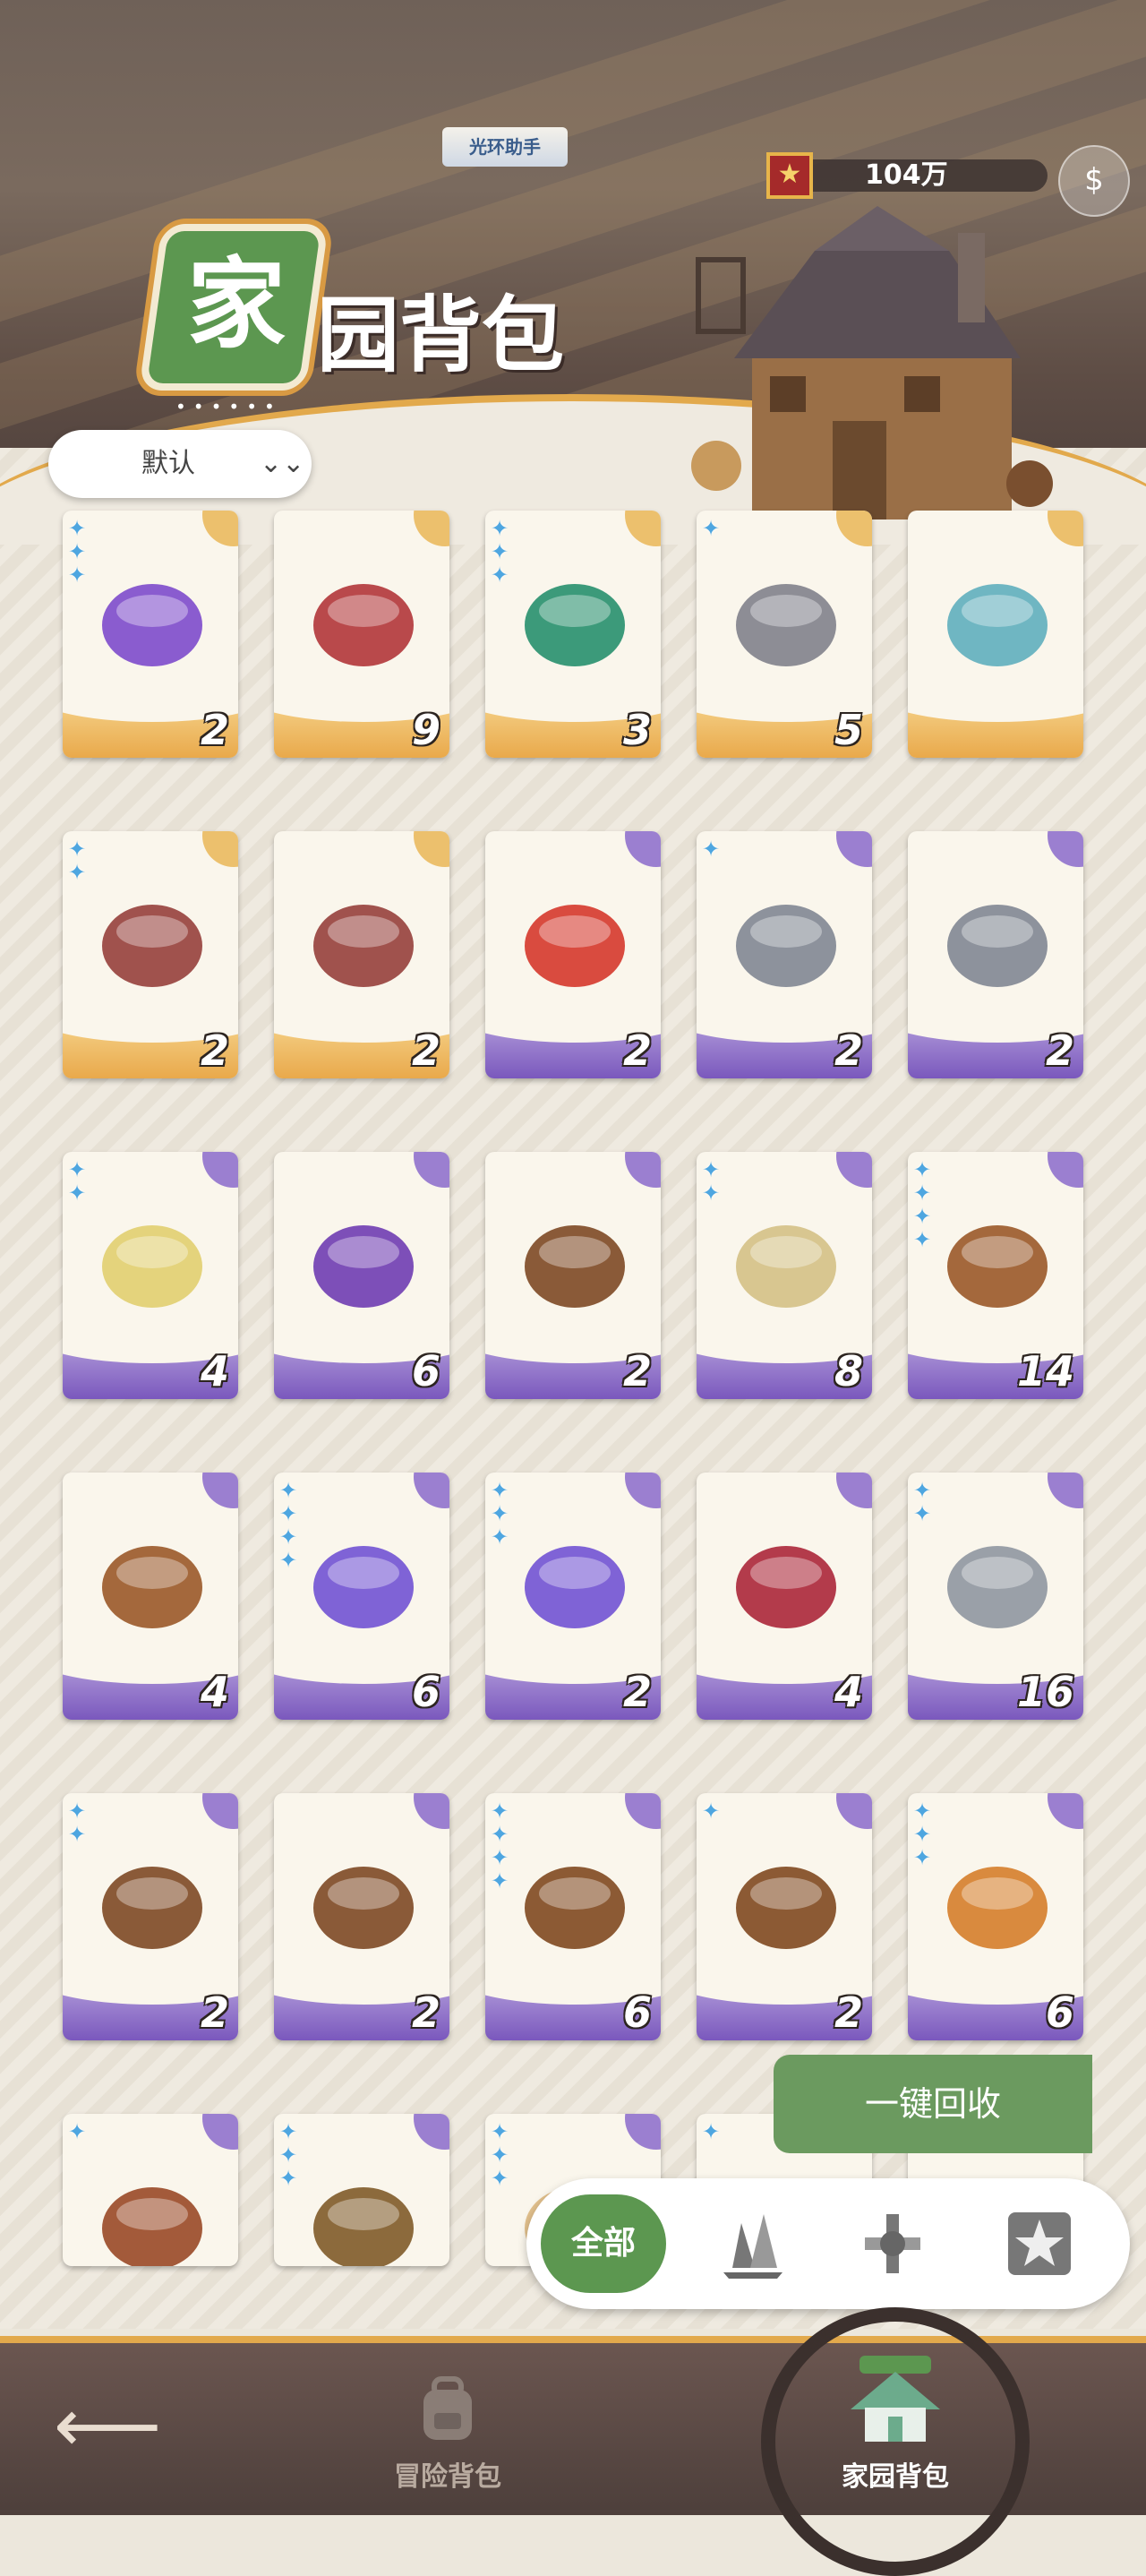 Image resolution: width=1146 pixels, height=2576 pixels. Describe the element at coordinates (573, 634) in the screenshot. I see `item-card: ✦ ✦ ✦ 3` at that location.